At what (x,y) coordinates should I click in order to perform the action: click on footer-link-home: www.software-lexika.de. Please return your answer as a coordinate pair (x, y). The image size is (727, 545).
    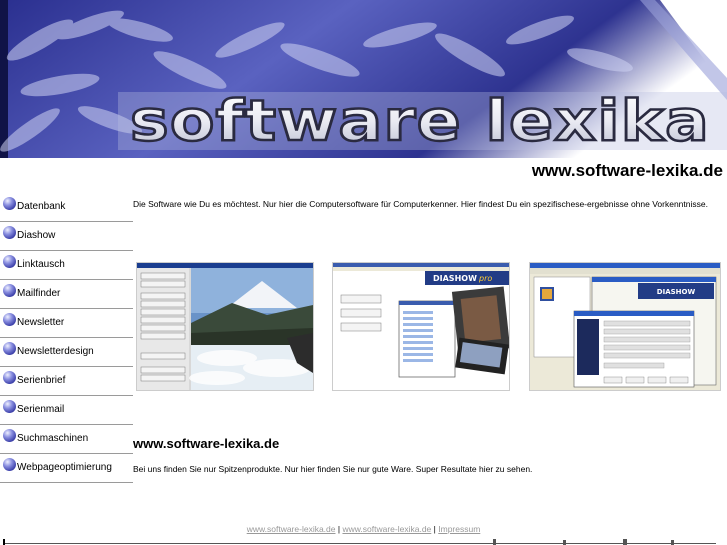
    Looking at the image, I should click on (291, 529).